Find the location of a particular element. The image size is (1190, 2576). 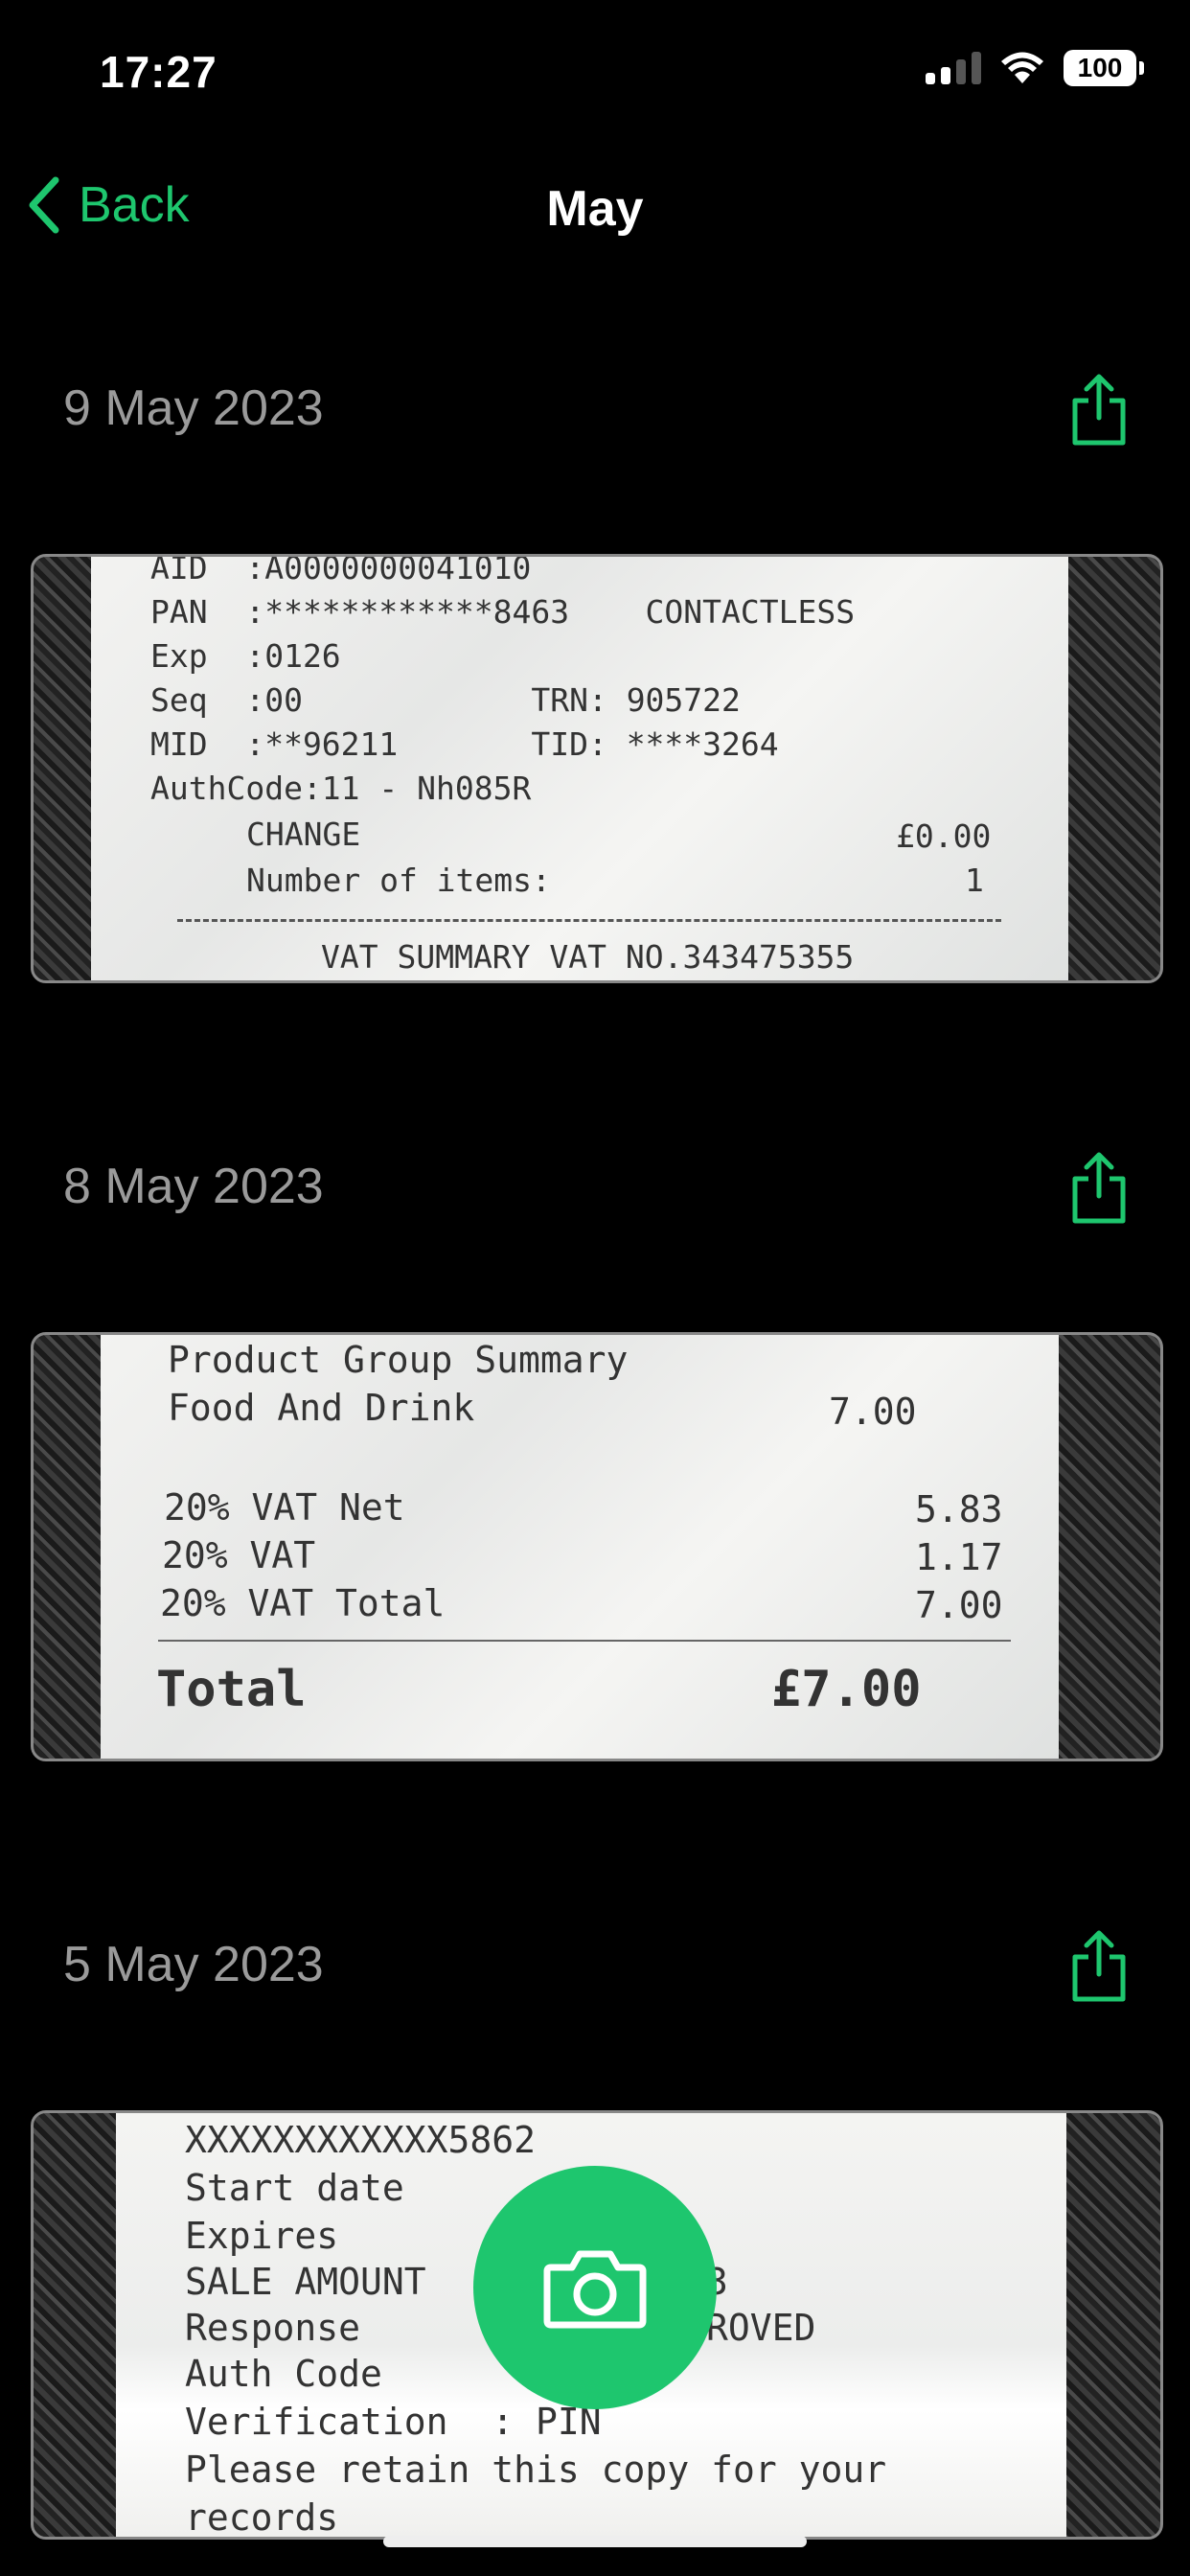

receipt-line: Expires is located at coordinates (262, 2236).